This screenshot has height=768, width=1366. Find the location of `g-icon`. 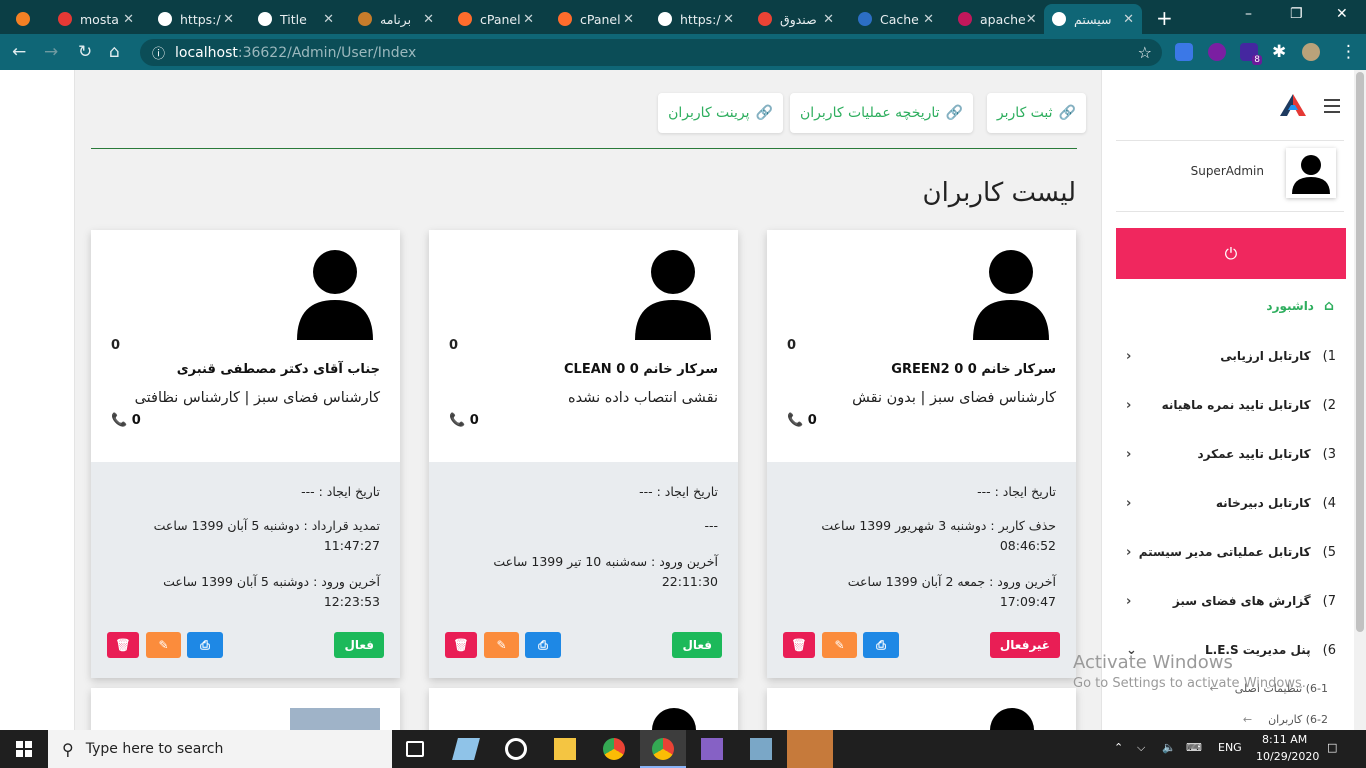

g-icon is located at coordinates (65, 19).